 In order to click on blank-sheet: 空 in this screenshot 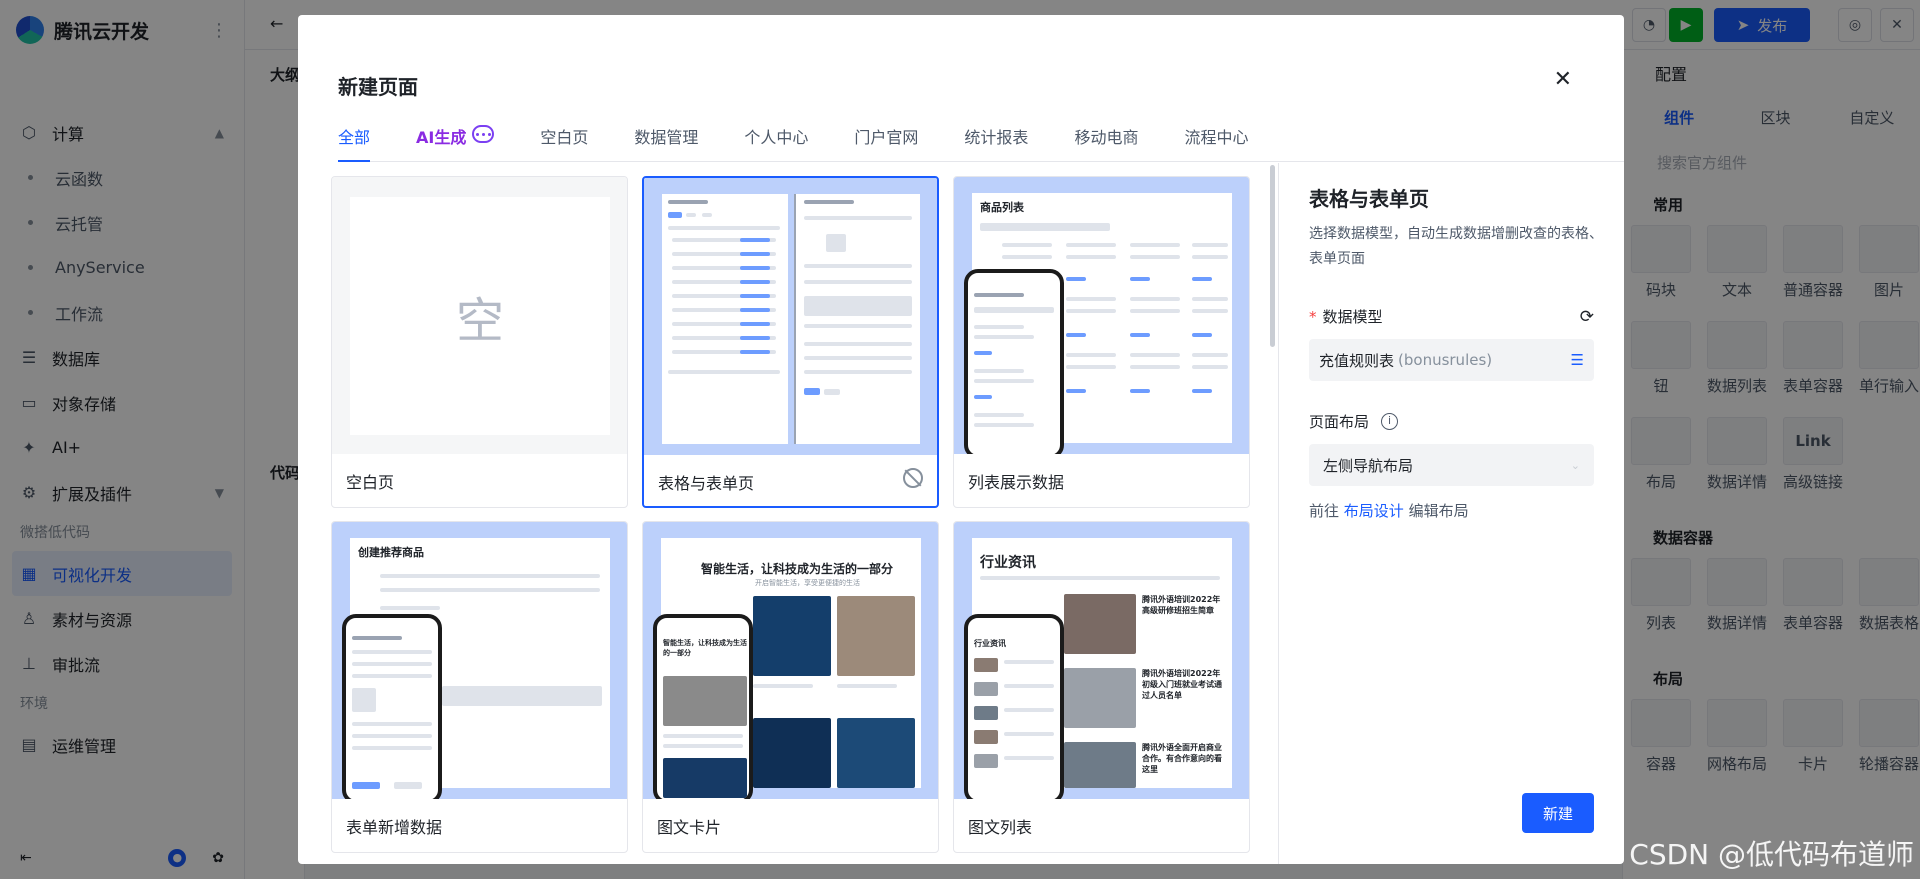, I will do `click(480, 316)`.